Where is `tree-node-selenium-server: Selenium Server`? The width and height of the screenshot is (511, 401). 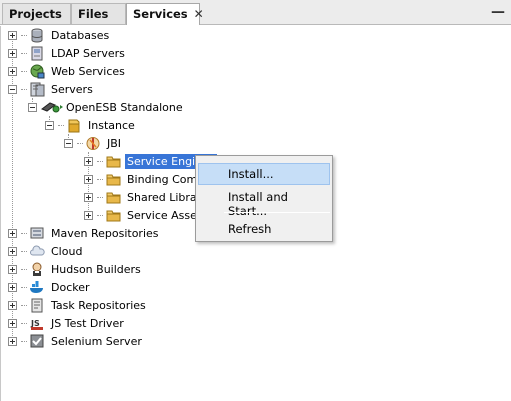
tree-node-selenium-server: Selenium Server is located at coordinates (76, 341).